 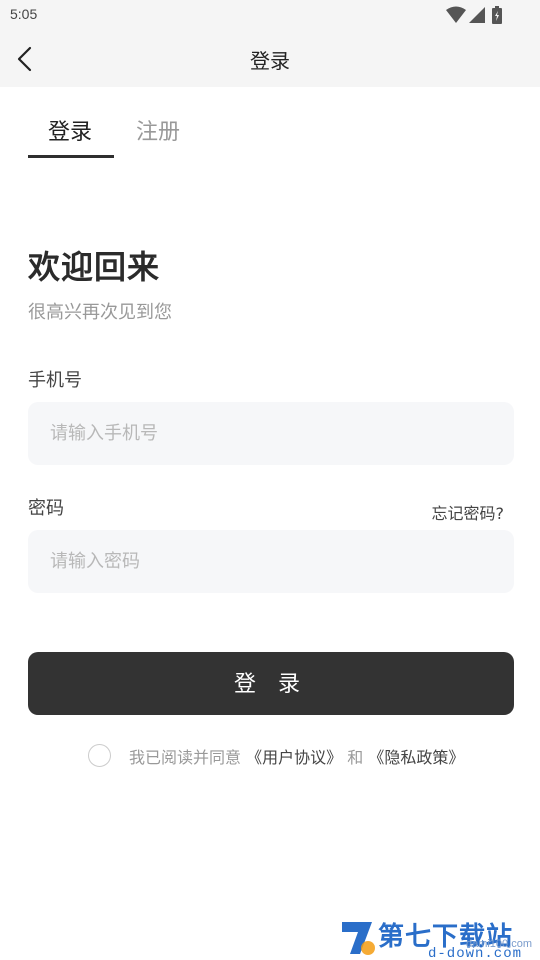 I want to click on phone-input, so click(x=271, y=433).